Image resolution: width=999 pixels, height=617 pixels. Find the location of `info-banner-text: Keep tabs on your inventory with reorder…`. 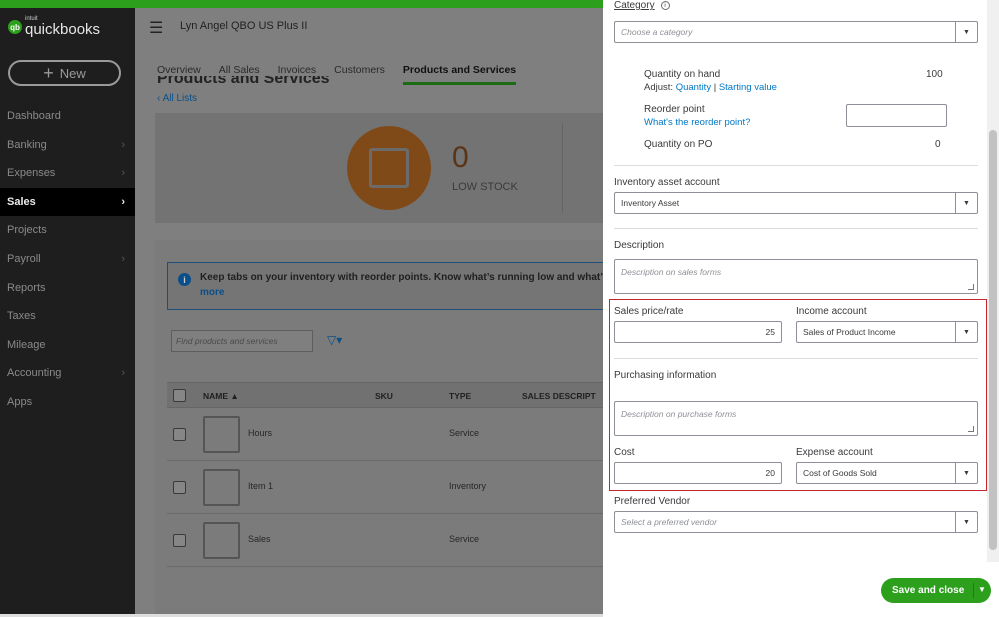

info-banner-text: Keep tabs on your inventory with reorder… is located at coordinates (401, 277).